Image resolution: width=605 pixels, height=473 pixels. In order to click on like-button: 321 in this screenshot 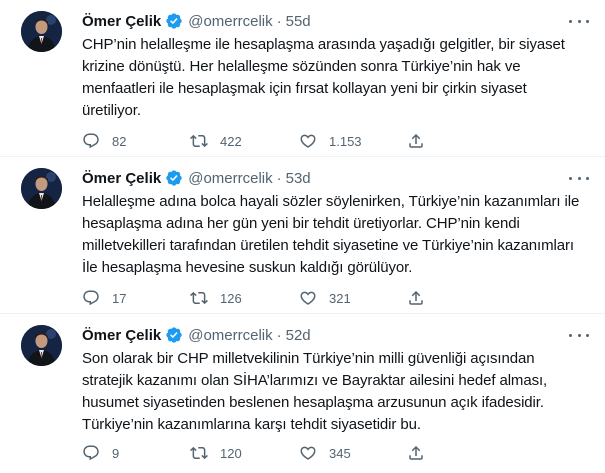, I will do `click(353, 298)`.